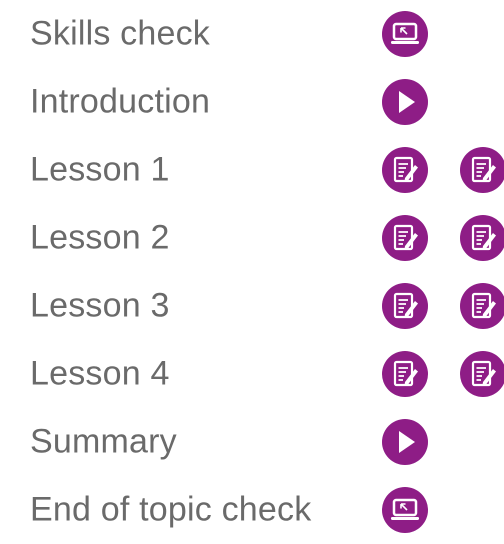  Describe the element at coordinates (252, 306) in the screenshot. I see `list-item-lesson-3: Lesson 3` at that location.